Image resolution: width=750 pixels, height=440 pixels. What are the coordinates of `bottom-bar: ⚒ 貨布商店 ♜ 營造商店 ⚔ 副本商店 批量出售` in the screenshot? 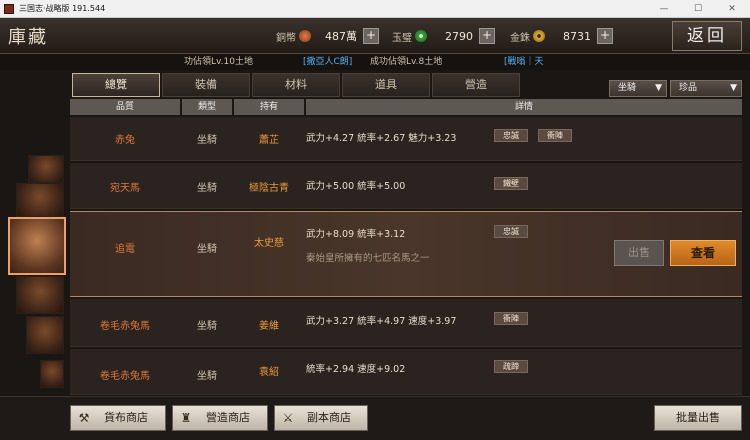 It's located at (375, 418).